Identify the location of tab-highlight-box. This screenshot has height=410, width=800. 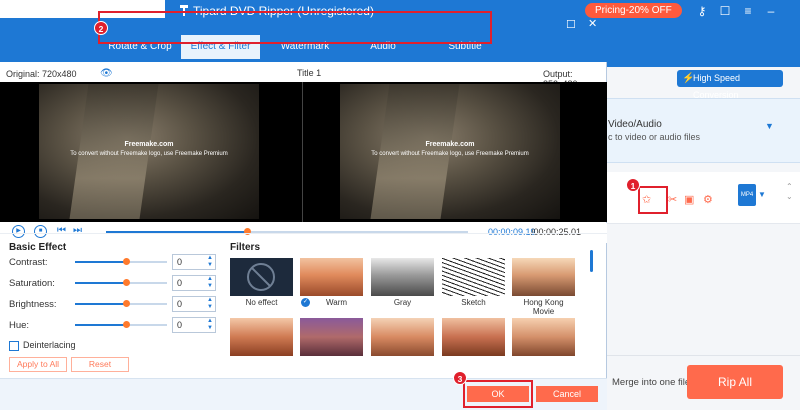
(295, 27).